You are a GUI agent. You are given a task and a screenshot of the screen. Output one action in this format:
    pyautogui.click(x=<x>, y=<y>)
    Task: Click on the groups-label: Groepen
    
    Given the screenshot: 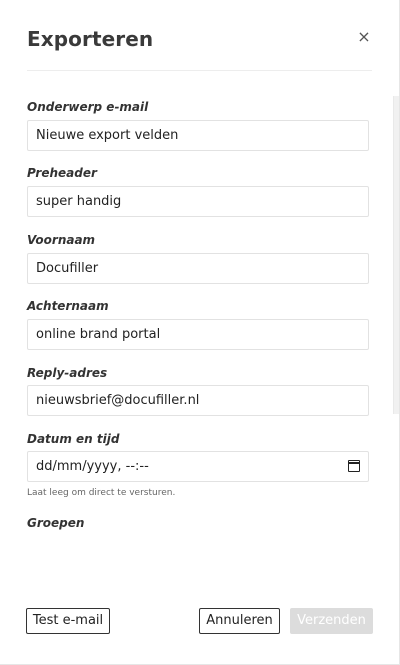 What is the action you would take?
    pyautogui.click(x=56, y=523)
    